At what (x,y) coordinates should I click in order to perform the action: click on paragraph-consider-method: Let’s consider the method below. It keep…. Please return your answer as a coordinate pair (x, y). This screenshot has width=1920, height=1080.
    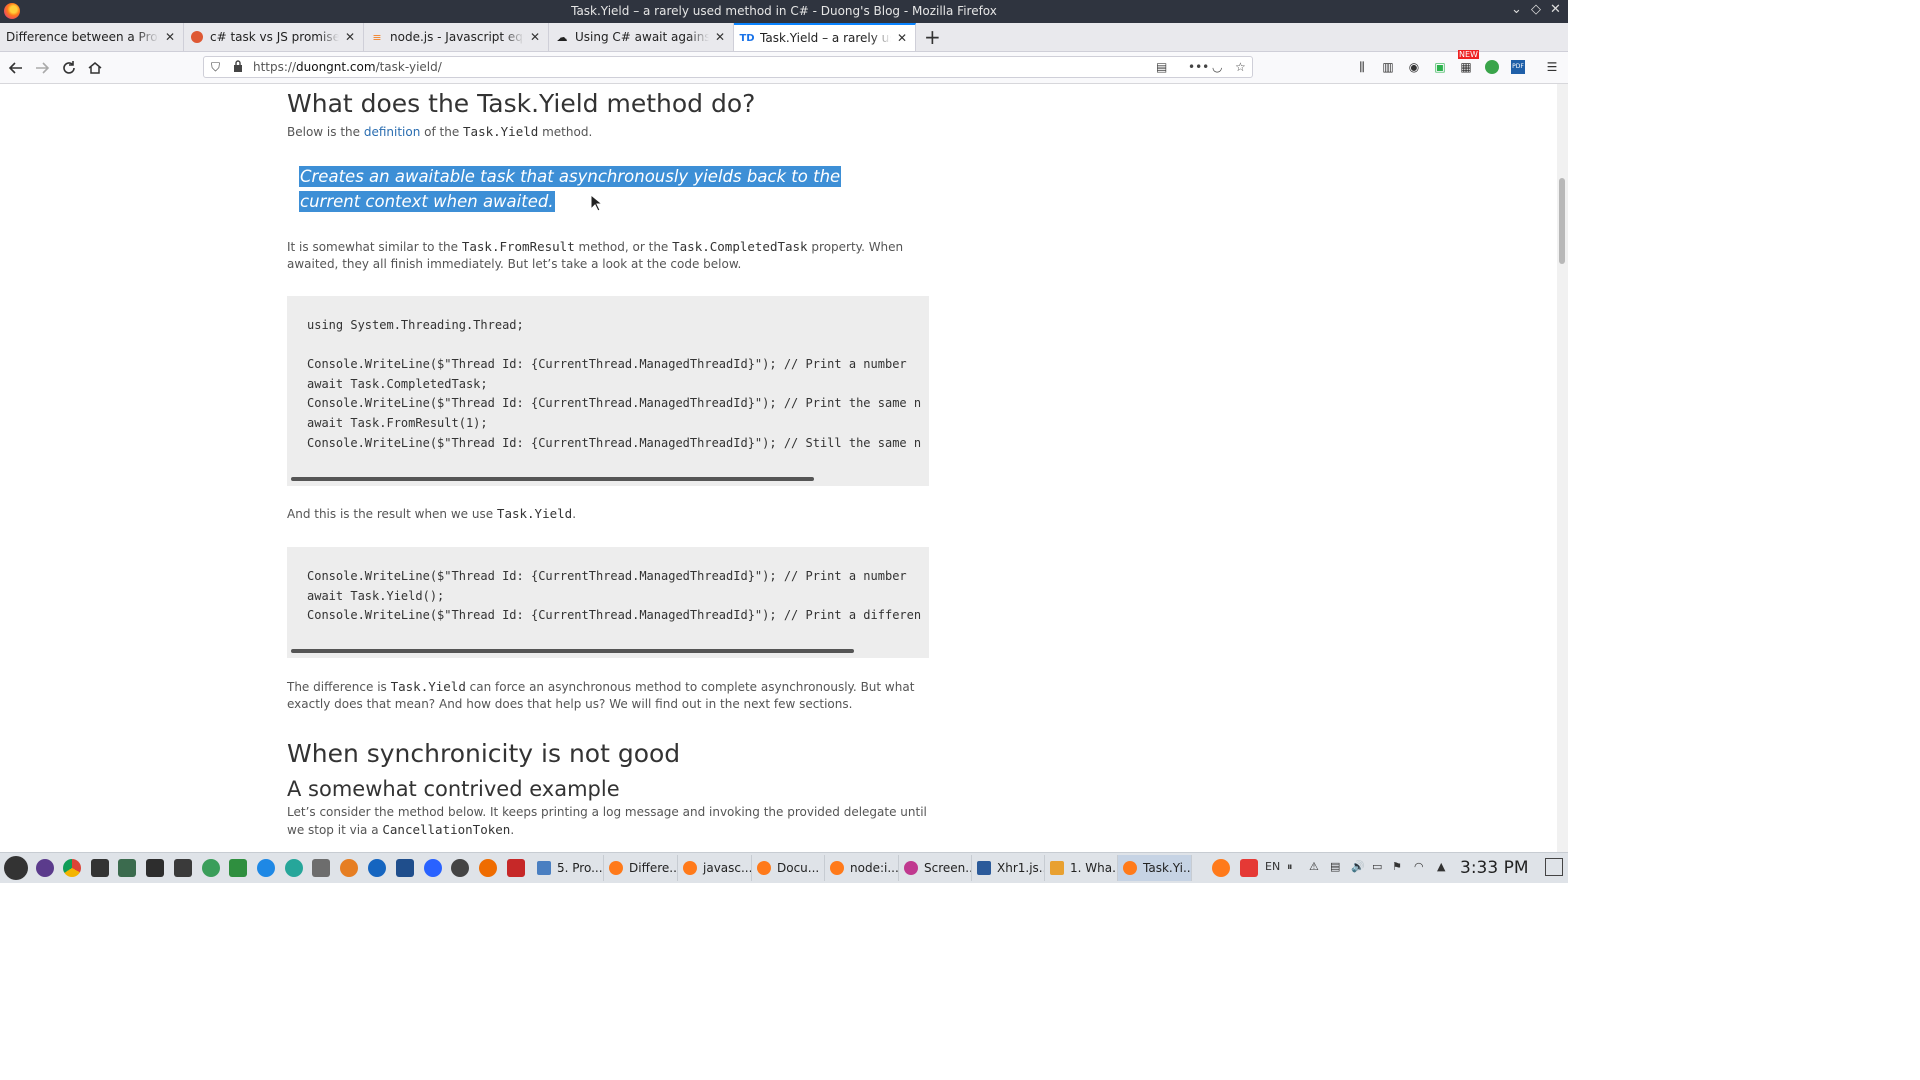
    Looking at the image, I should click on (607, 821).